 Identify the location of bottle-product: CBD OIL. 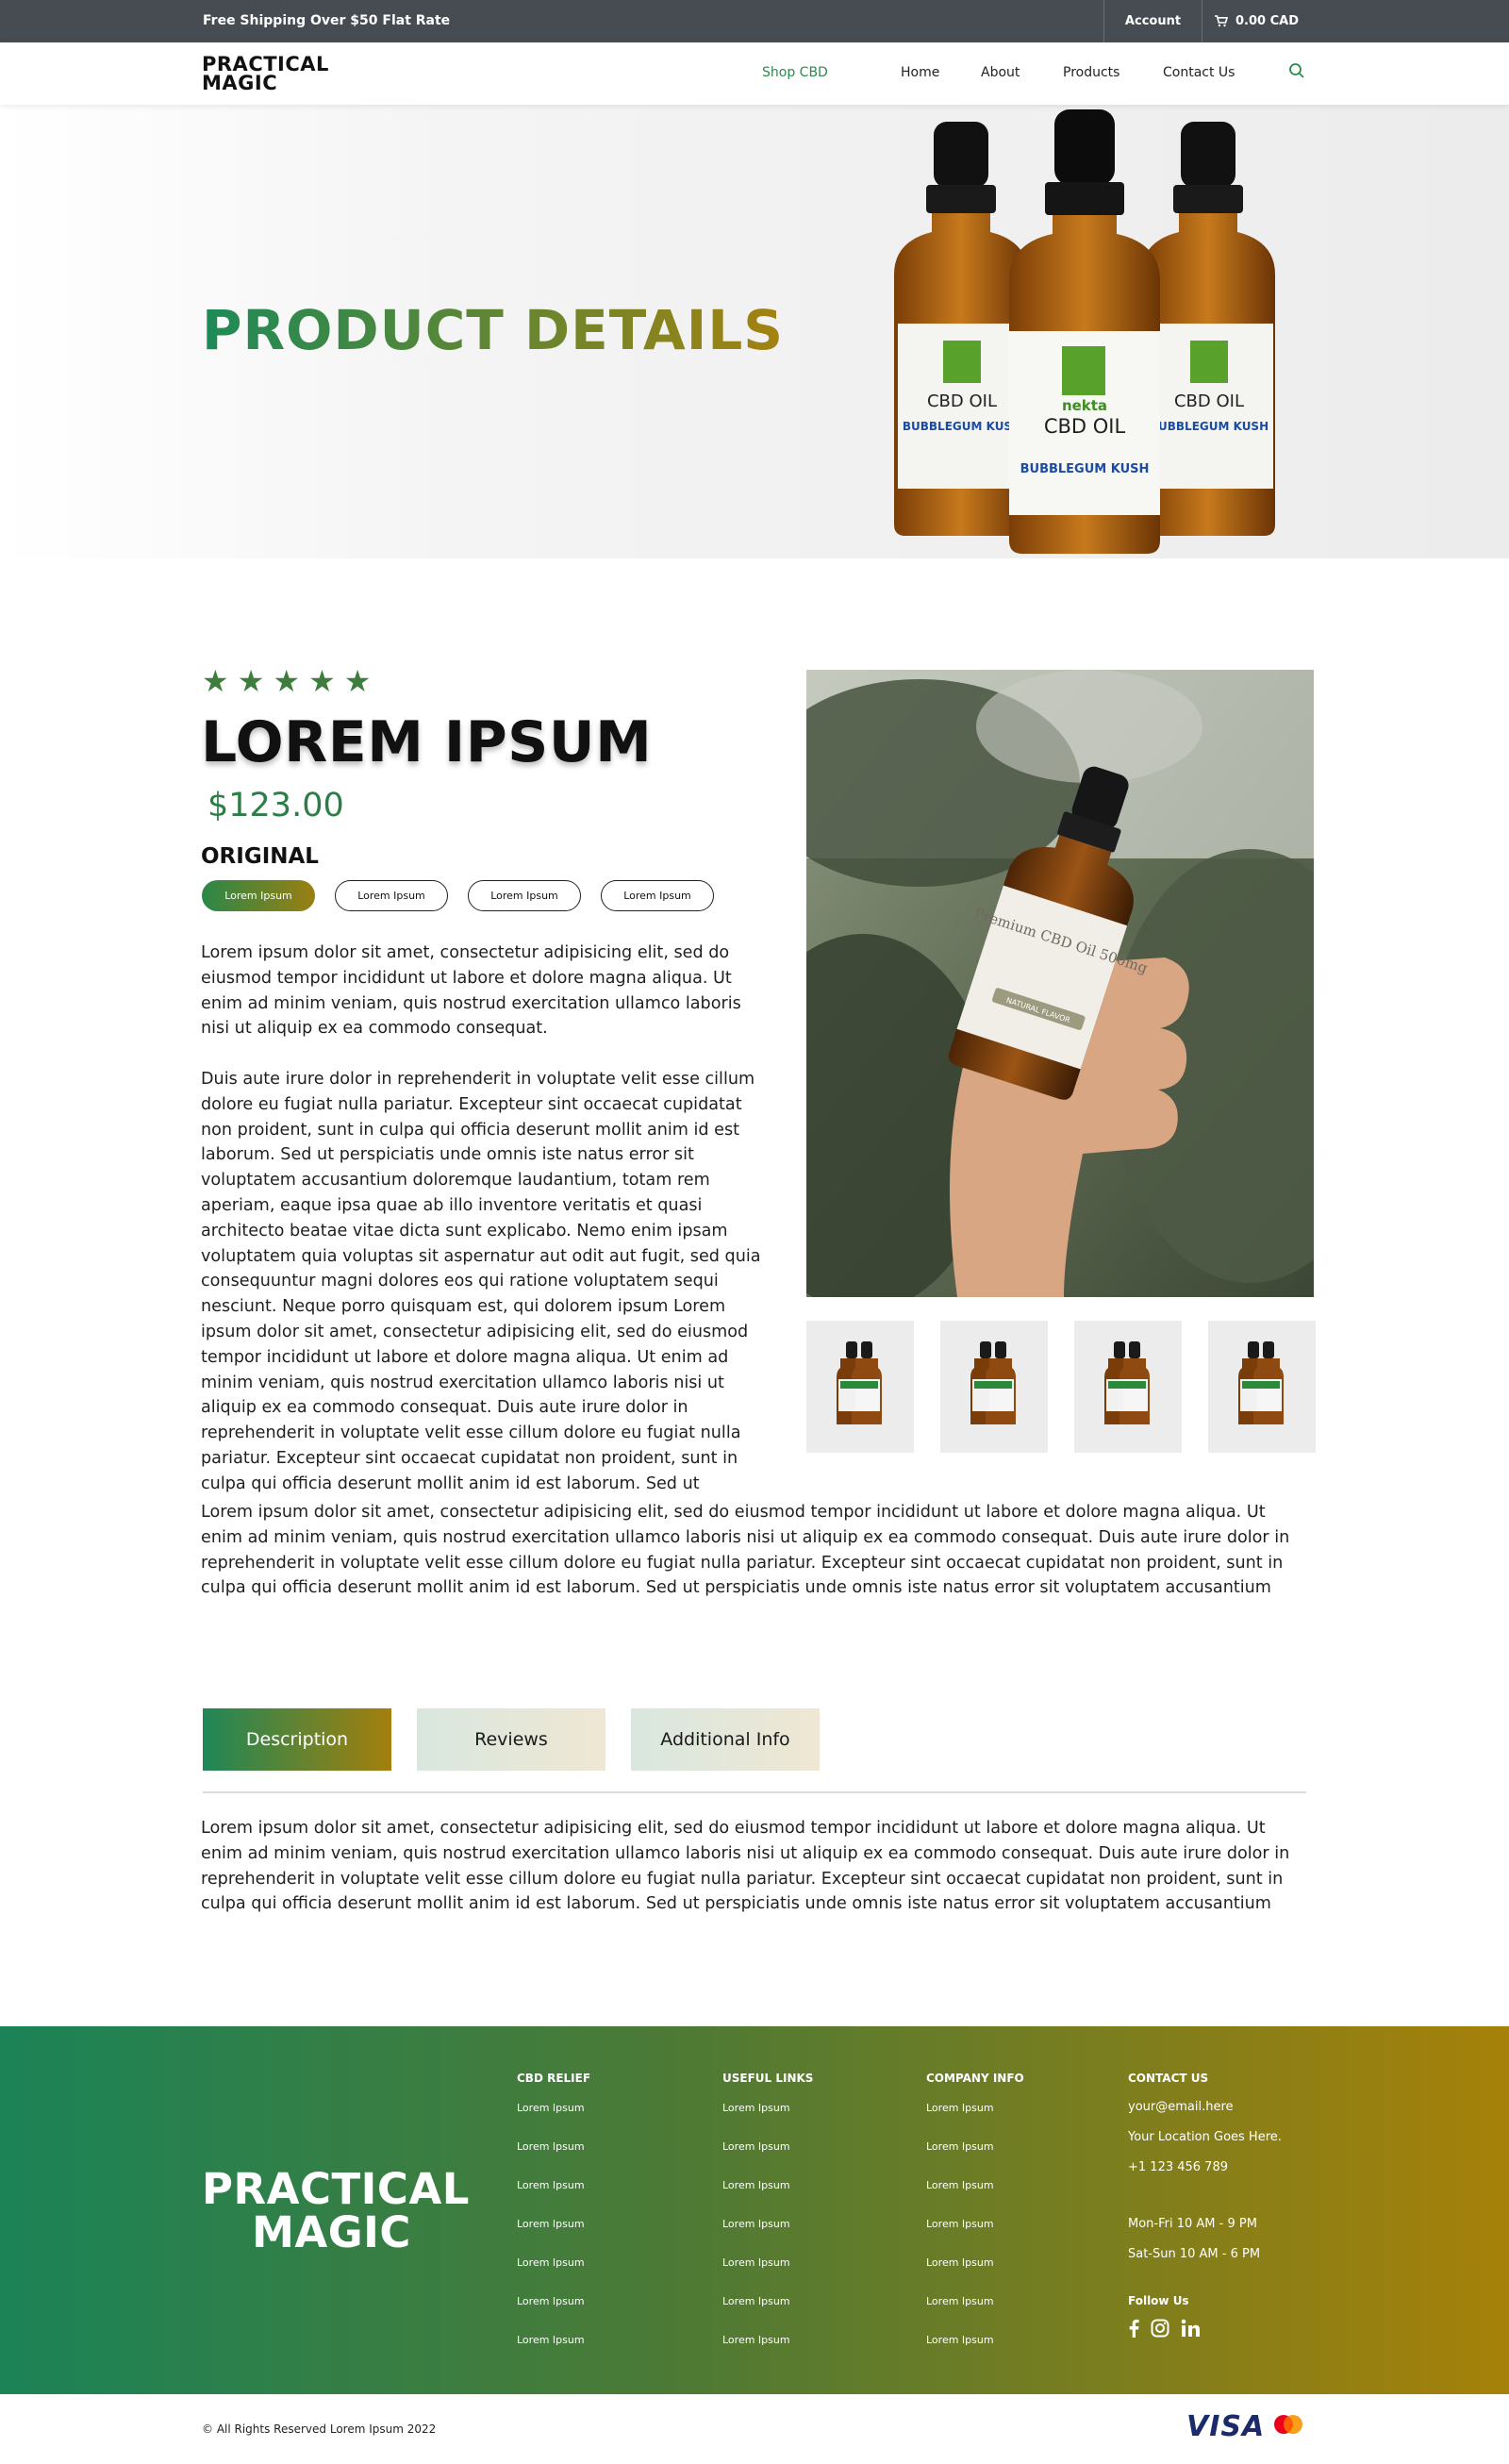
(1085, 427).